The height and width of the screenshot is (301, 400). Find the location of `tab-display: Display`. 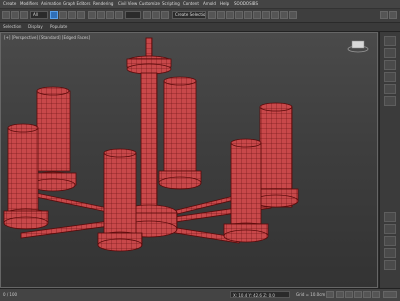

tab-display: Display is located at coordinates (35, 27).